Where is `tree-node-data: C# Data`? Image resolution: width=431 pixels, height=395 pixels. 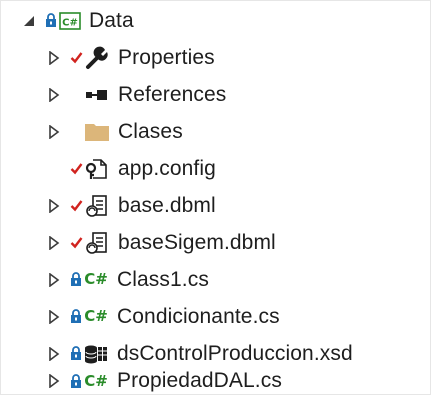 tree-node-data: C# Data is located at coordinates (216, 20).